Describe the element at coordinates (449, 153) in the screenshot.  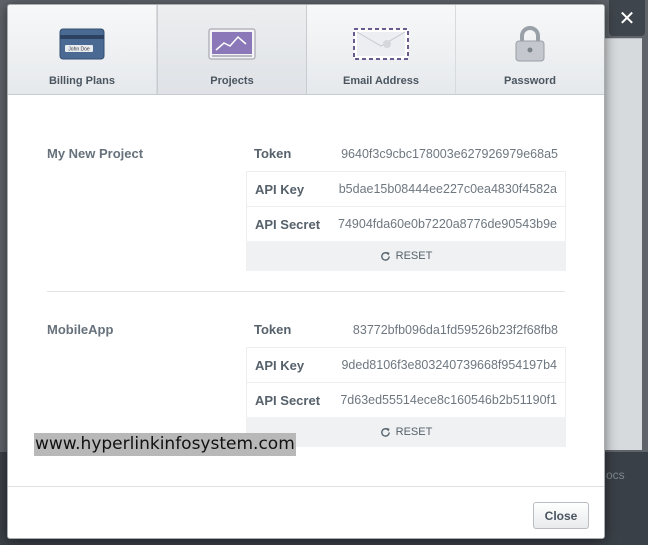
I see `token-value: 9640f3c9cbc178003e627926979e68a5` at that location.